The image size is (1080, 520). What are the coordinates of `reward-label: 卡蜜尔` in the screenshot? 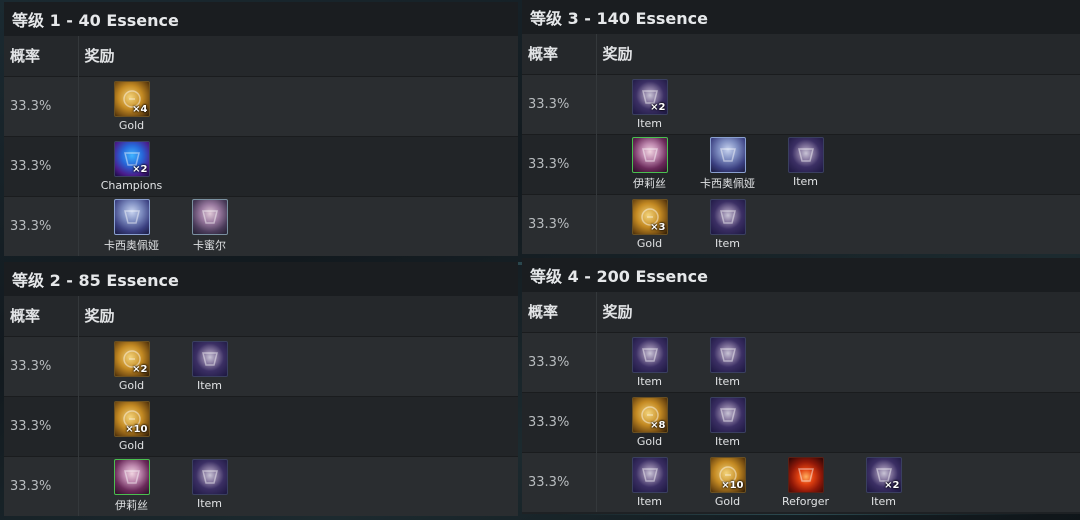 It's located at (209, 246).